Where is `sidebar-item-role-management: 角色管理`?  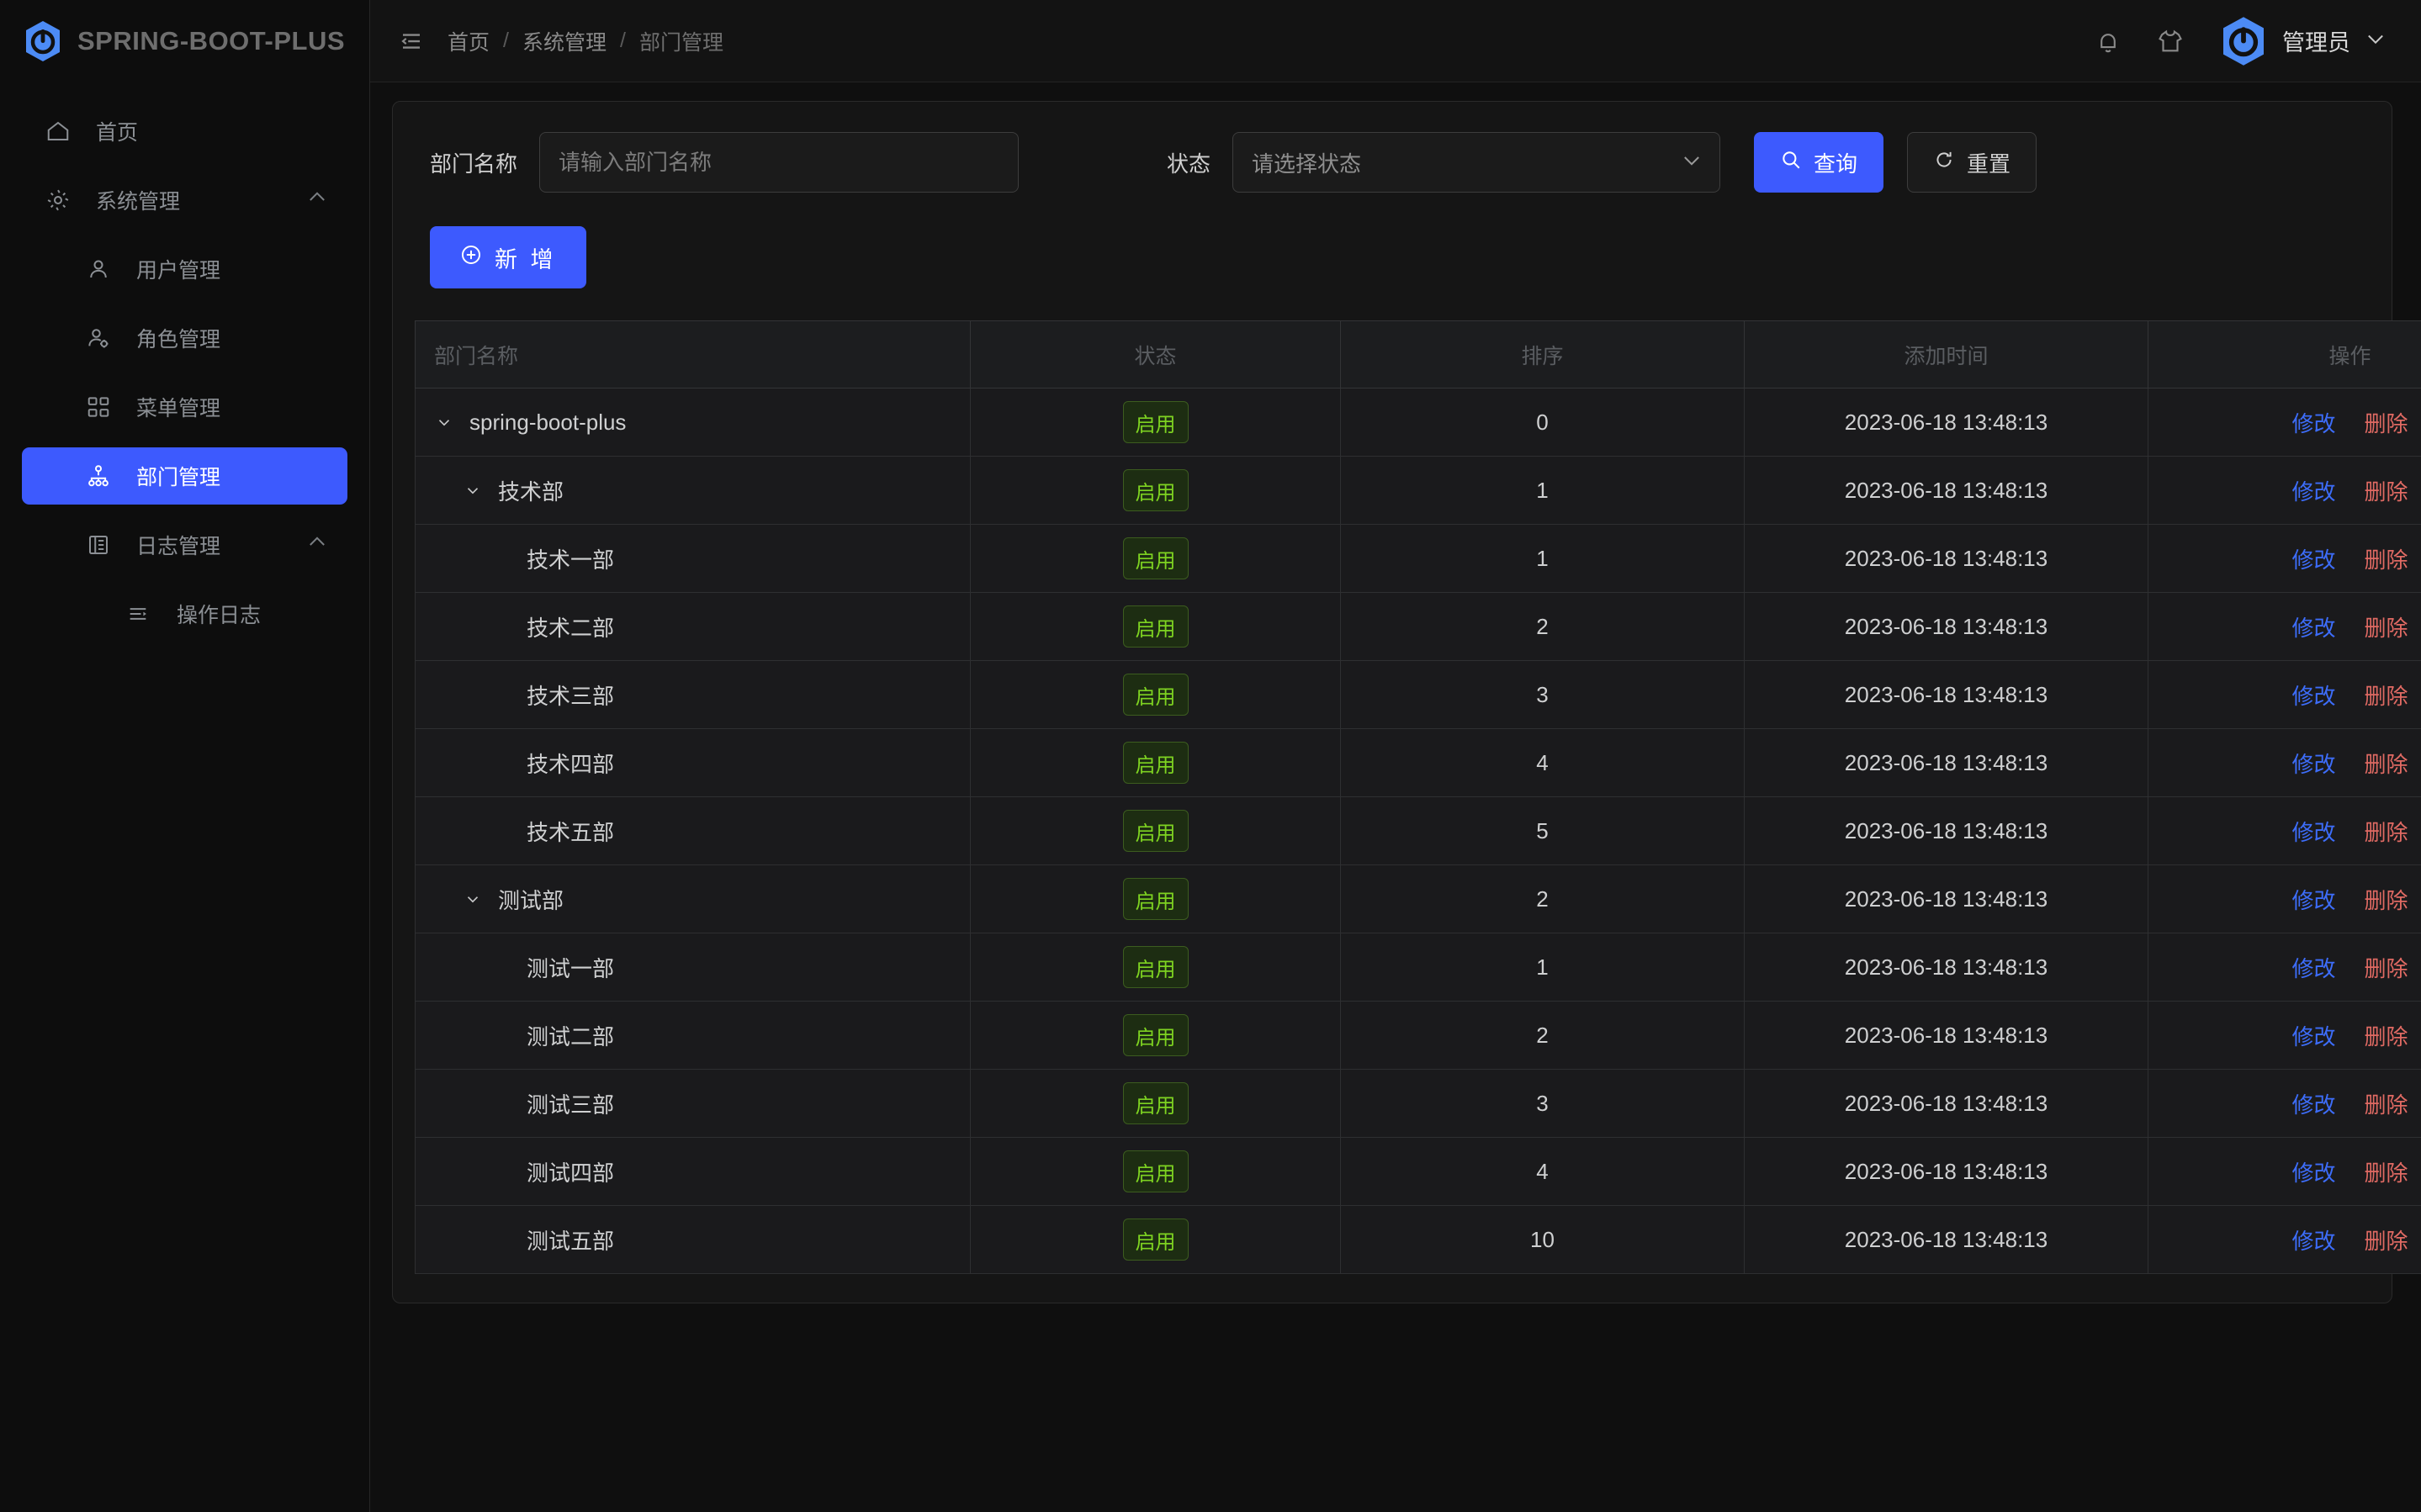
sidebar-item-role-management: 角色管理 is located at coordinates (185, 338).